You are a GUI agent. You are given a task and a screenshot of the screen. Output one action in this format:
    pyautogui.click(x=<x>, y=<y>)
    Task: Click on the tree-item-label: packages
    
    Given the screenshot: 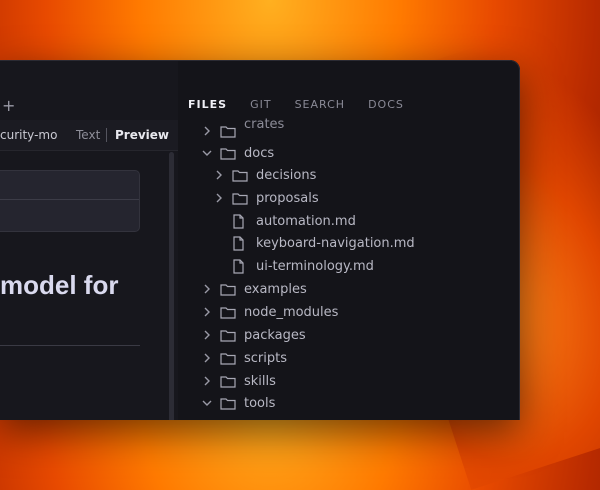 What is the action you would take?
    pyautogui.click(x=275, y=335)
    